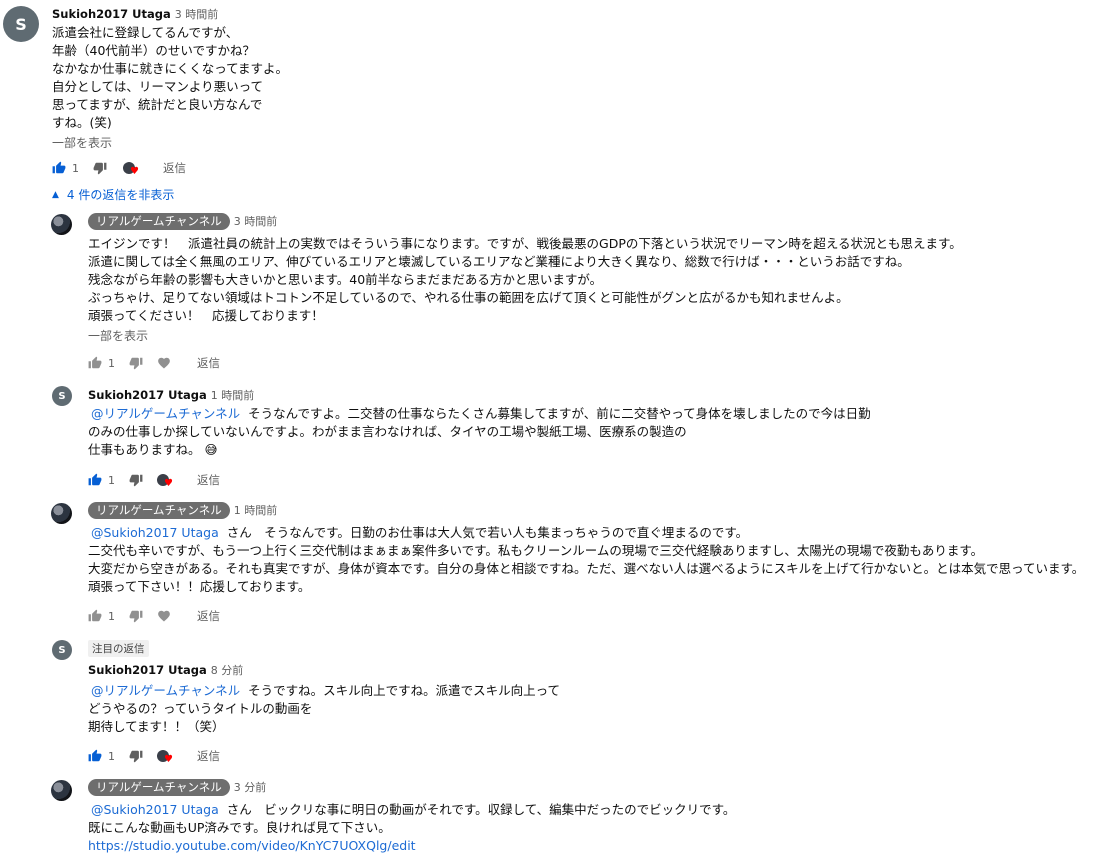  What do you see at coordinates (153, 449) in the screenshot?
I see `comment-text-line: 仕事もありますね。 😅` at bounding box center [153, 449].